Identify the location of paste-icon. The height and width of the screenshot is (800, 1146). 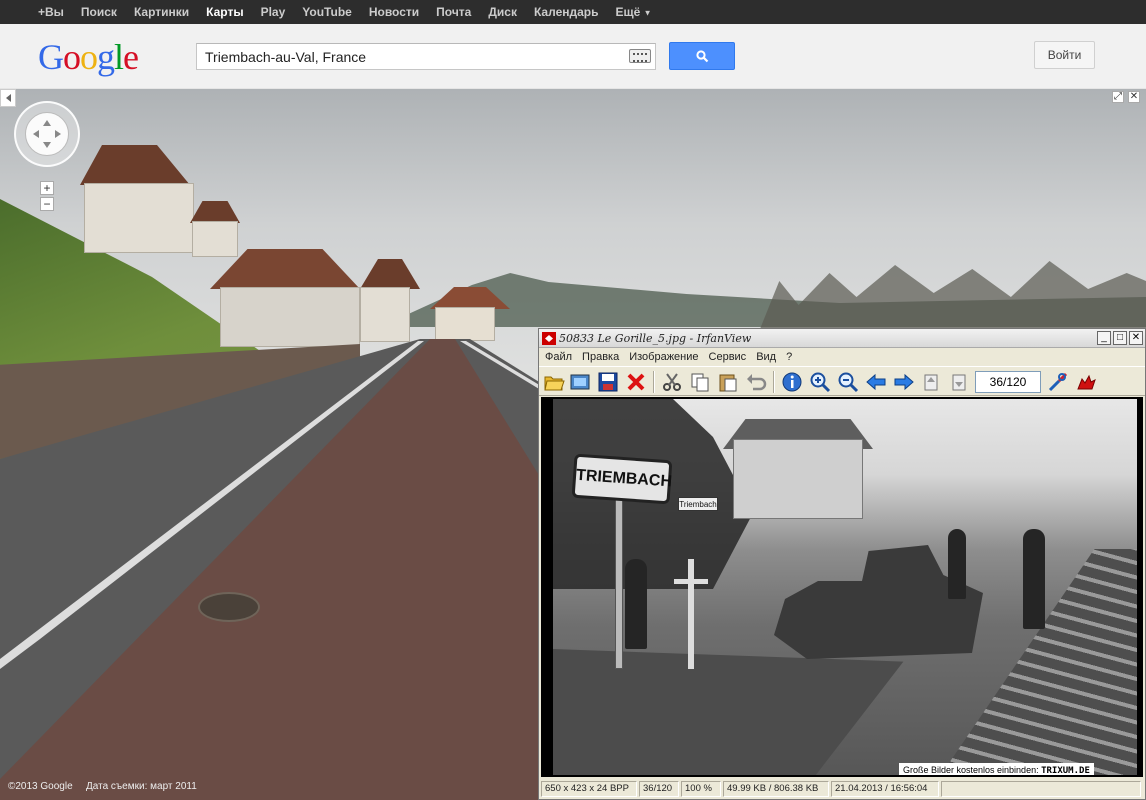
(728, 382).